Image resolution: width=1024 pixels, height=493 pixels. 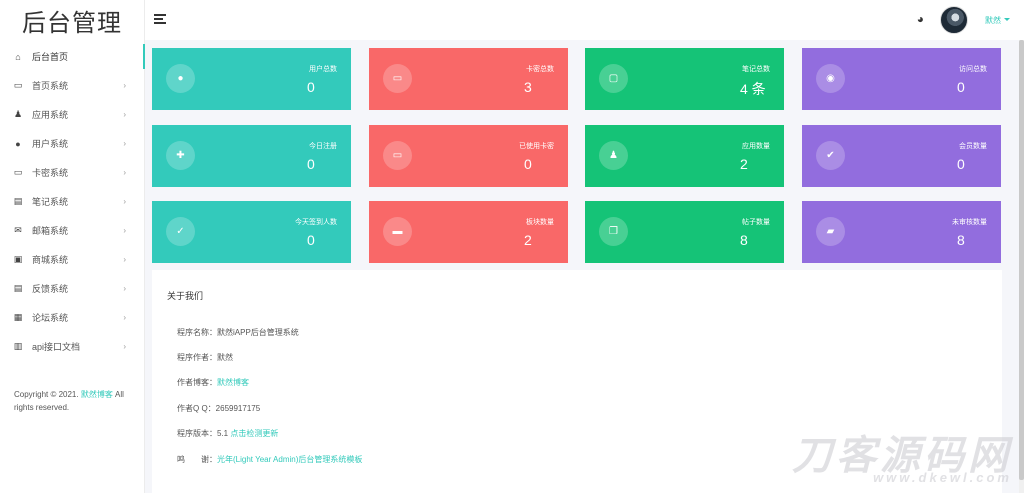 I want to click on sidebar-item-9: ▦ 论坛系统 ›, so click(x=72, y=317).